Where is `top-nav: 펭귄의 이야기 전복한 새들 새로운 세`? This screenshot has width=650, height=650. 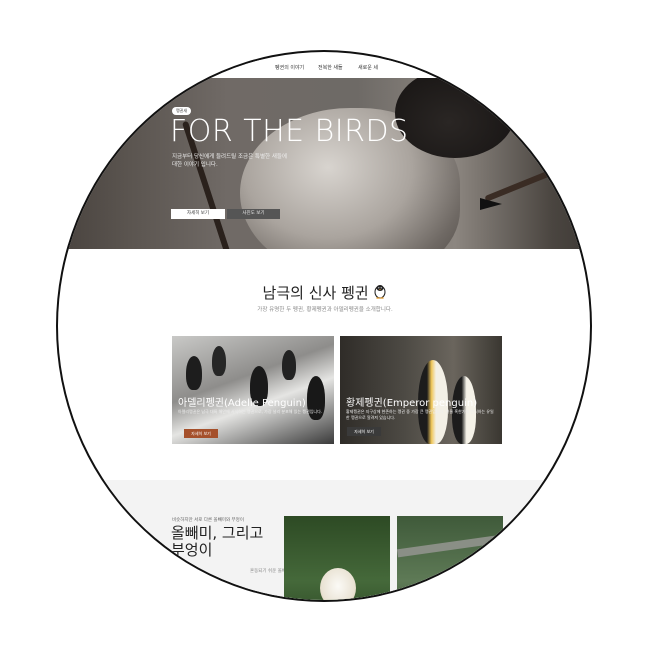
top-nav: 펭귄의 이야기 전복한 새들 새로운 세 is located at coordinates (324, 69).